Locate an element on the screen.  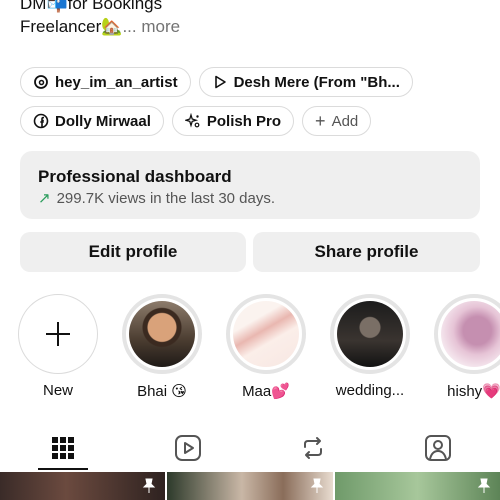
reels-icon is located at coordinates (187, 448).